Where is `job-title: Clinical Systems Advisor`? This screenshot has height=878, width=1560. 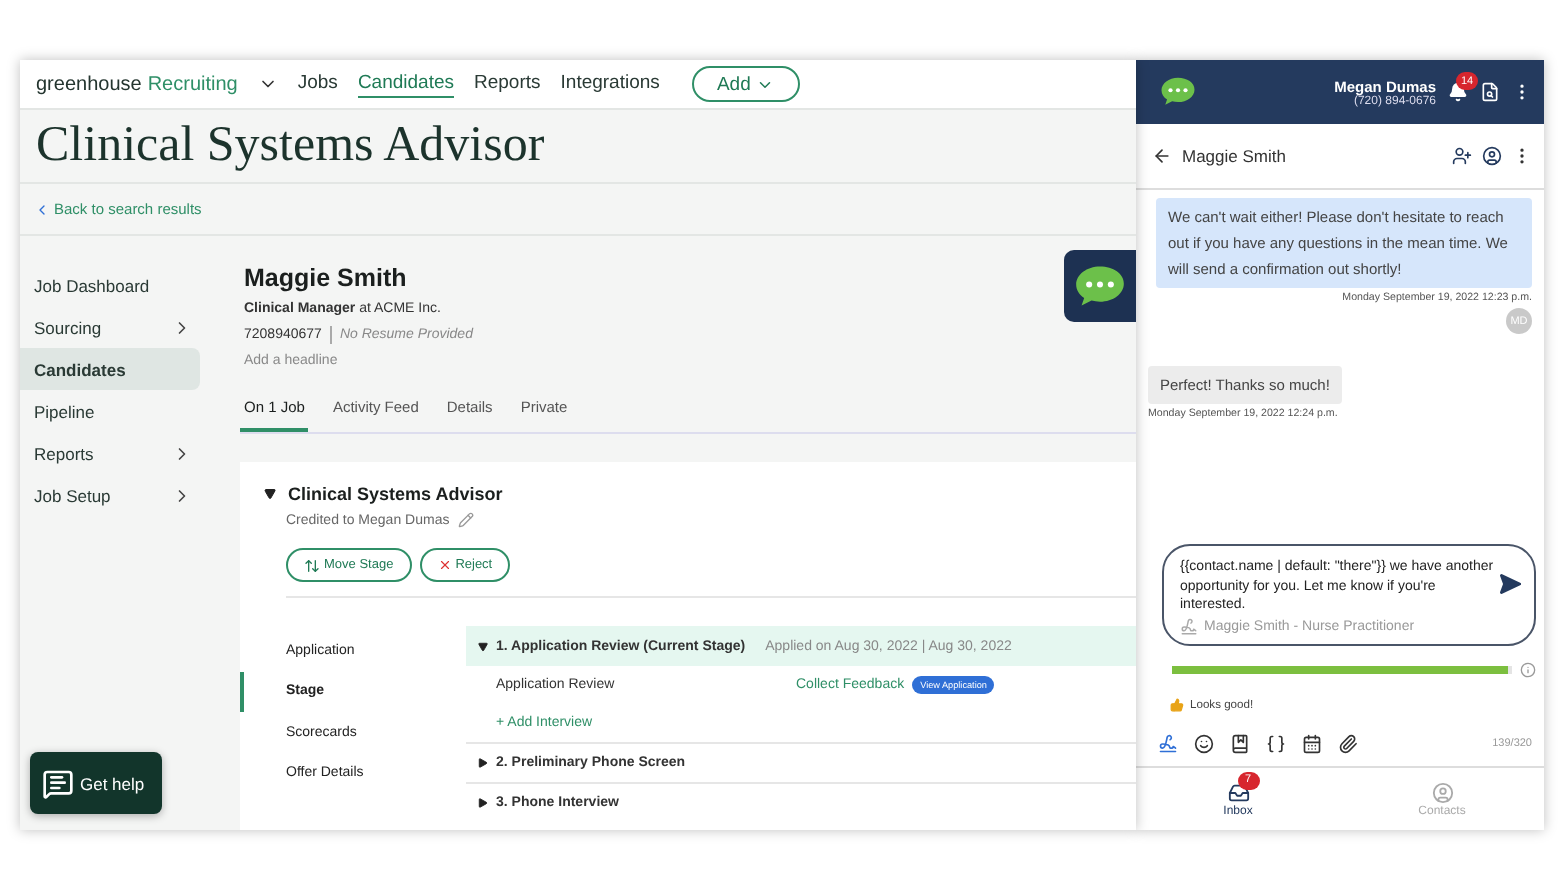 job-title: Clinical Systems Advisor is located at coordinates (395, 494).